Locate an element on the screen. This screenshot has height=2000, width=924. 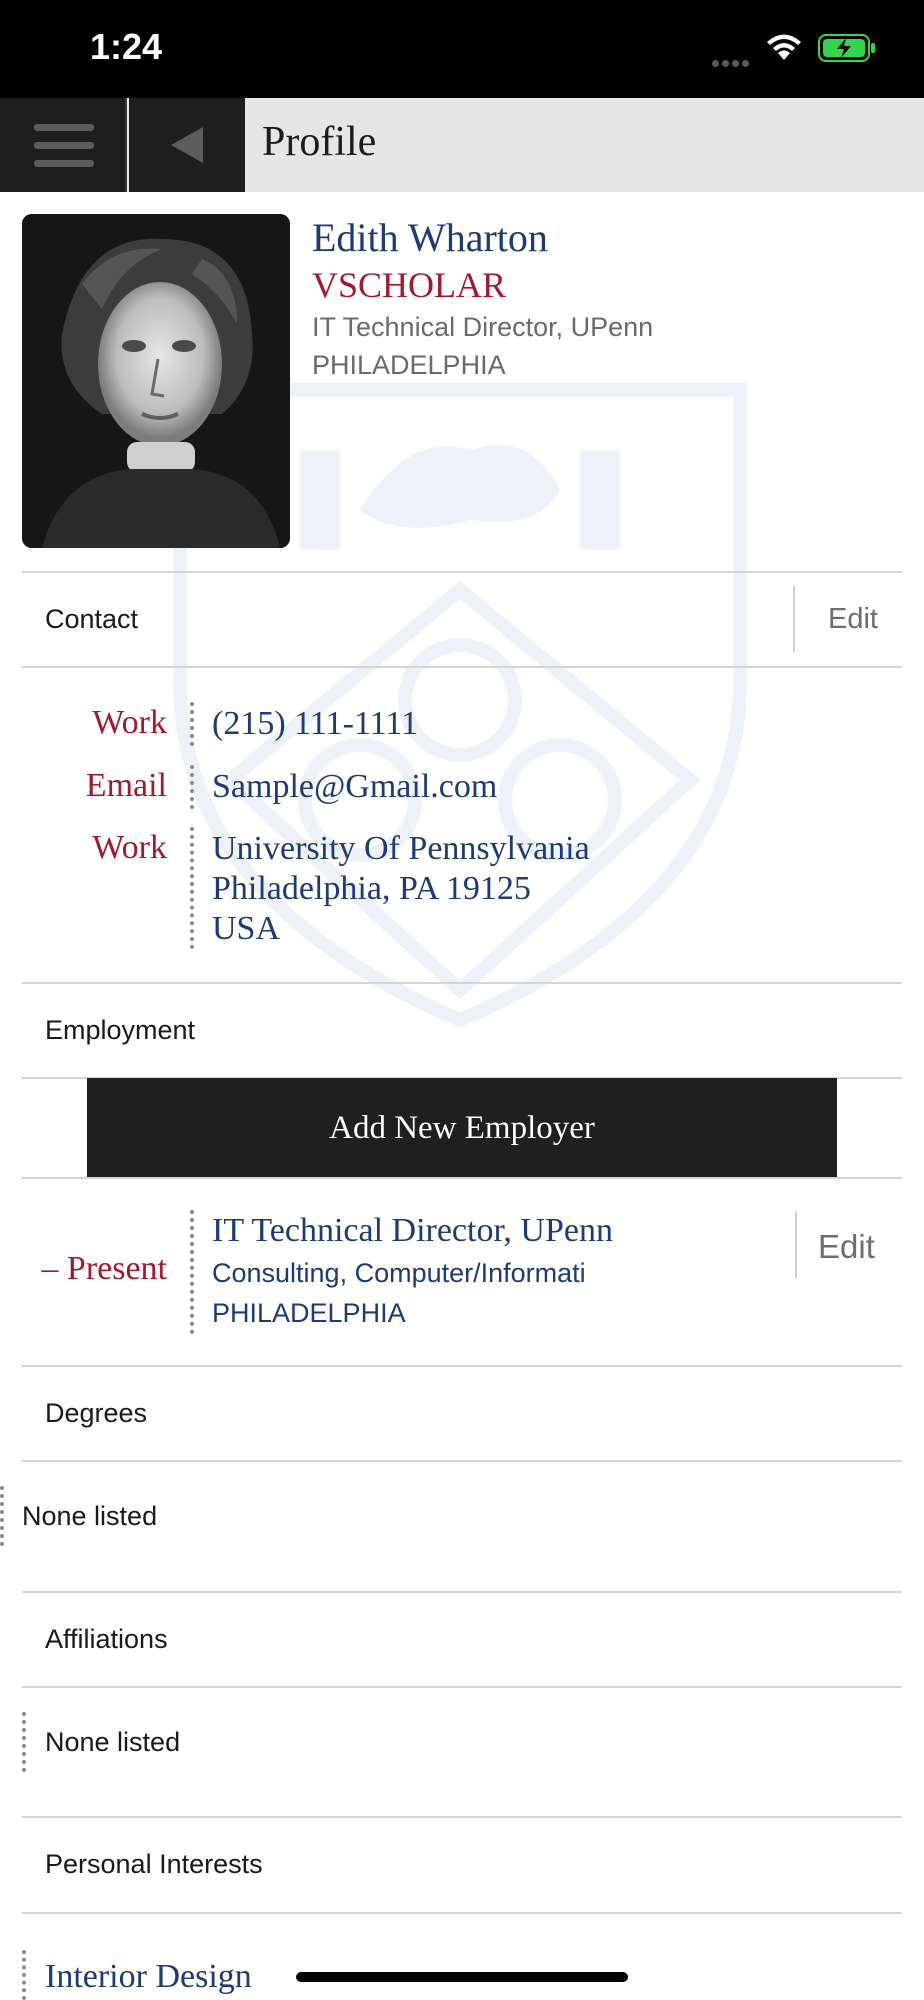
avatar is located at coordinates (156, 381).